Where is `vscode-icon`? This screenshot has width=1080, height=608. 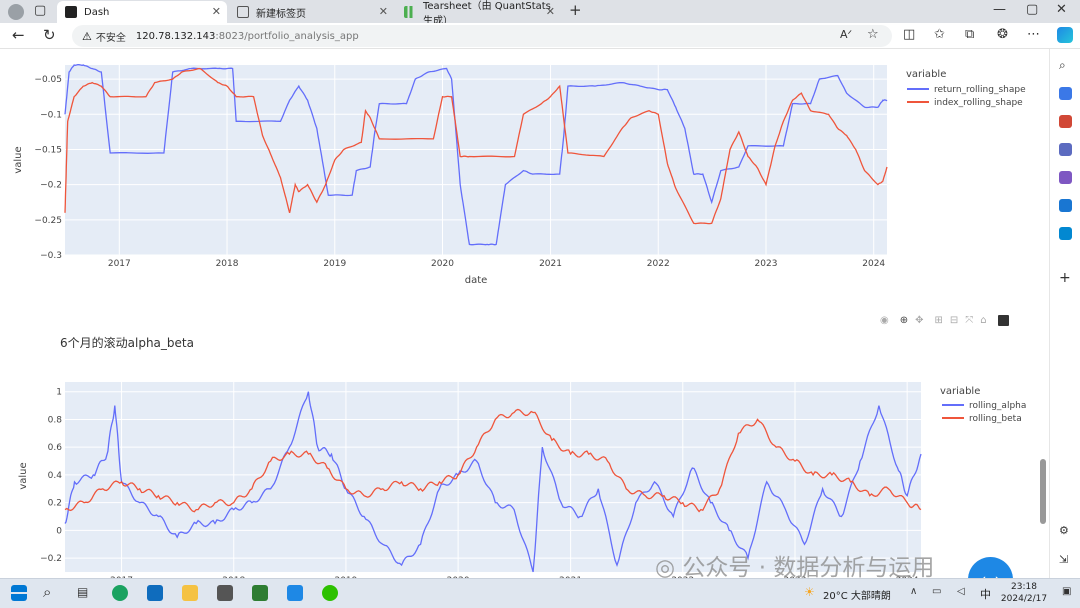
vscode-icon is located at coordinates (295, 593).